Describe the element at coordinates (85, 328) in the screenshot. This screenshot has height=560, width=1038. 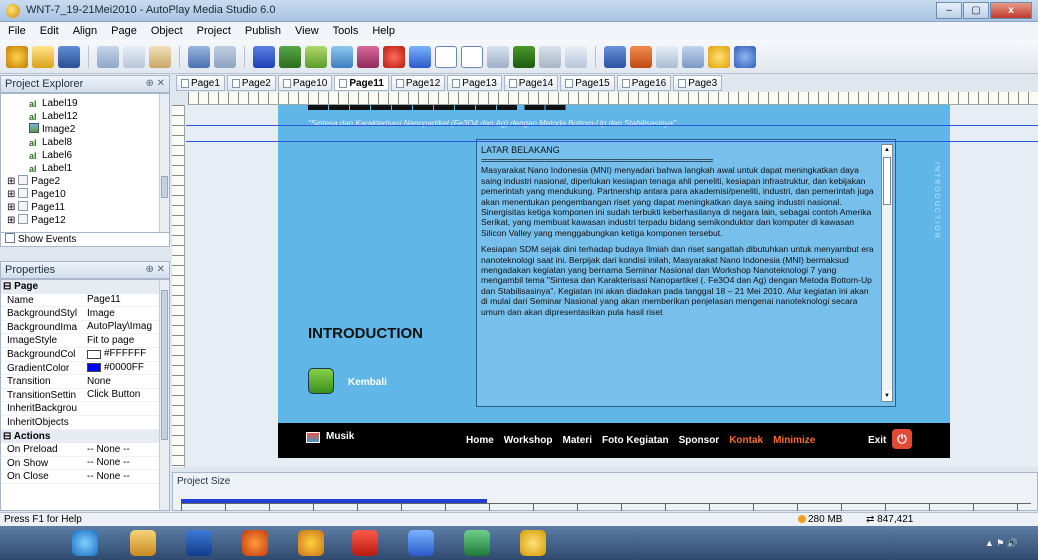
I see `prop-row: BackgroundIma AutoPlay\Imag` at that location.